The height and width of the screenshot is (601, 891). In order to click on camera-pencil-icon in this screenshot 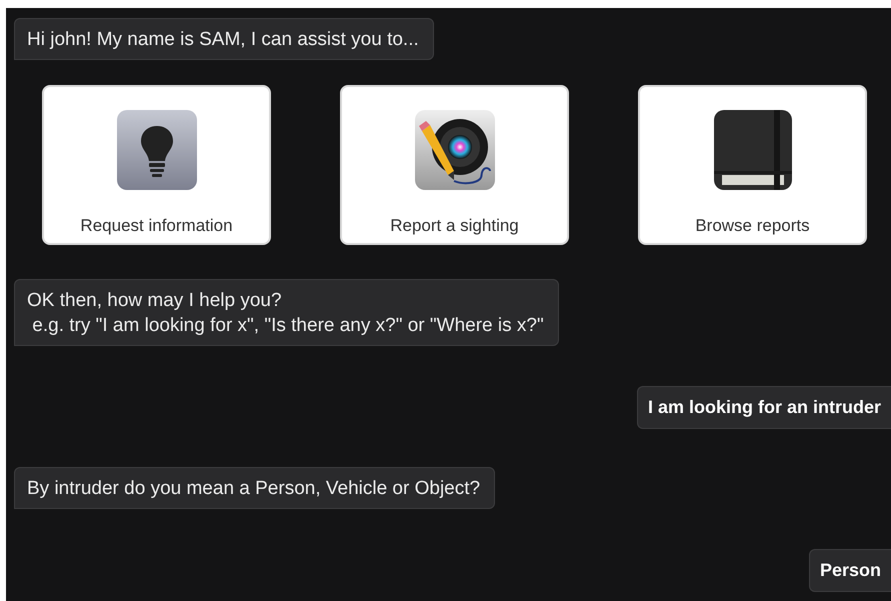, I will do `click(455, 150)`.